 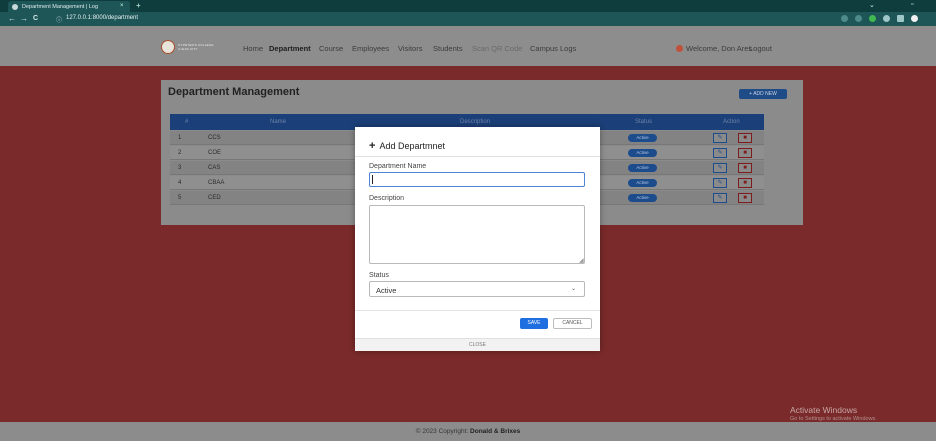 What do you see at coordinates (477, 344) in the screenshot?
I see `close-button: CLOSE` at bounding box center [477, 344].